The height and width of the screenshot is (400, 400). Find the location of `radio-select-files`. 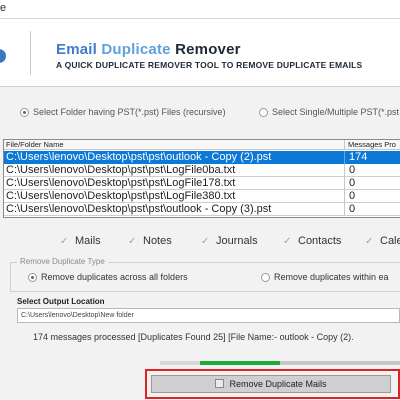

radio-select-files is located at coordinates (263, 112).